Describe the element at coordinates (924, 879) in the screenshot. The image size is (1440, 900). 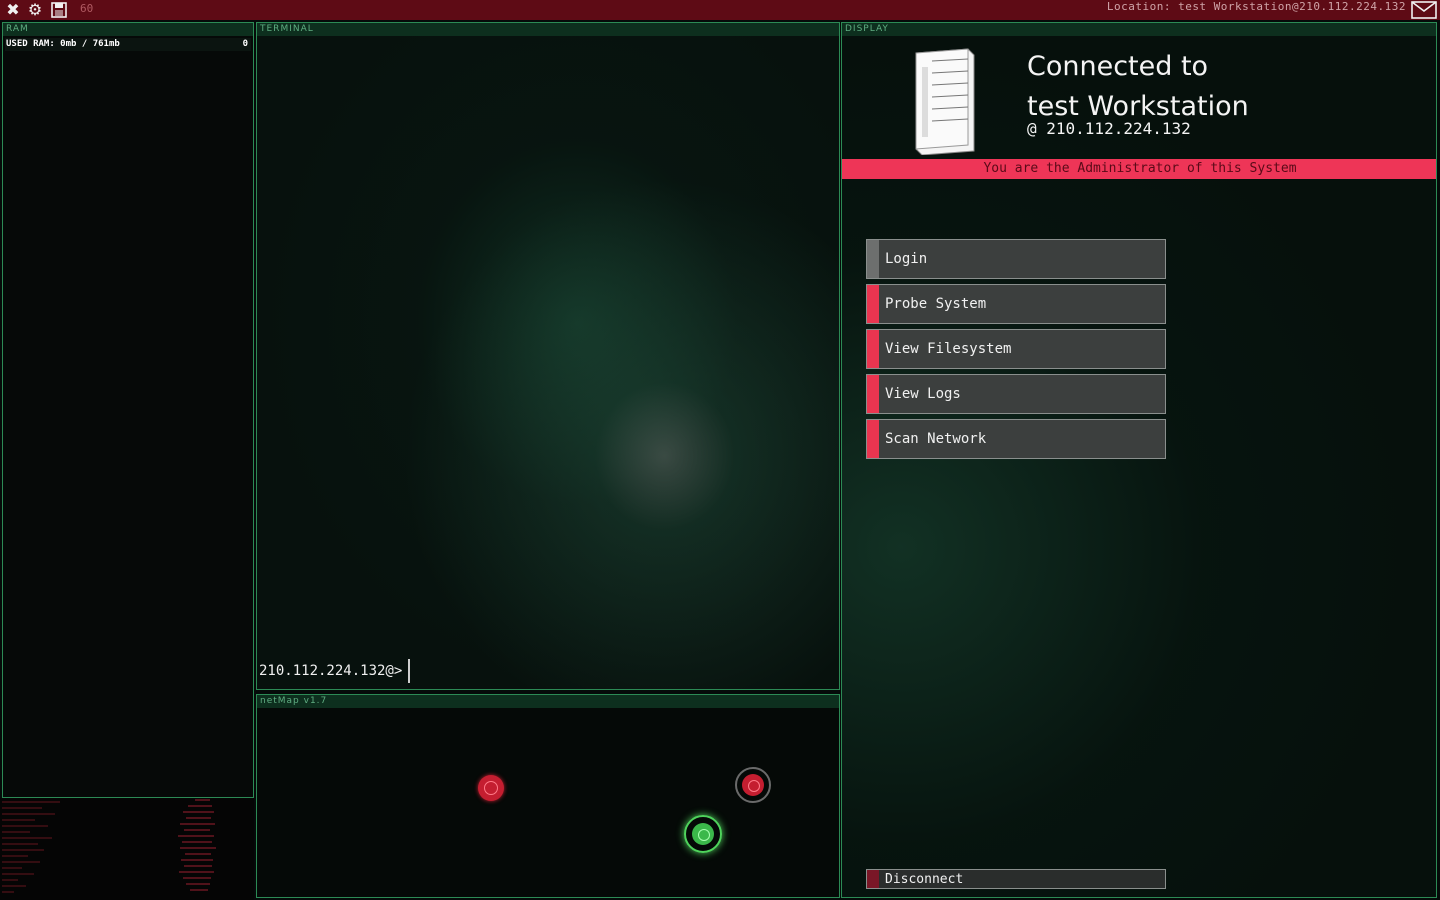
I see `disconnect-label: Disconnect` at that location.